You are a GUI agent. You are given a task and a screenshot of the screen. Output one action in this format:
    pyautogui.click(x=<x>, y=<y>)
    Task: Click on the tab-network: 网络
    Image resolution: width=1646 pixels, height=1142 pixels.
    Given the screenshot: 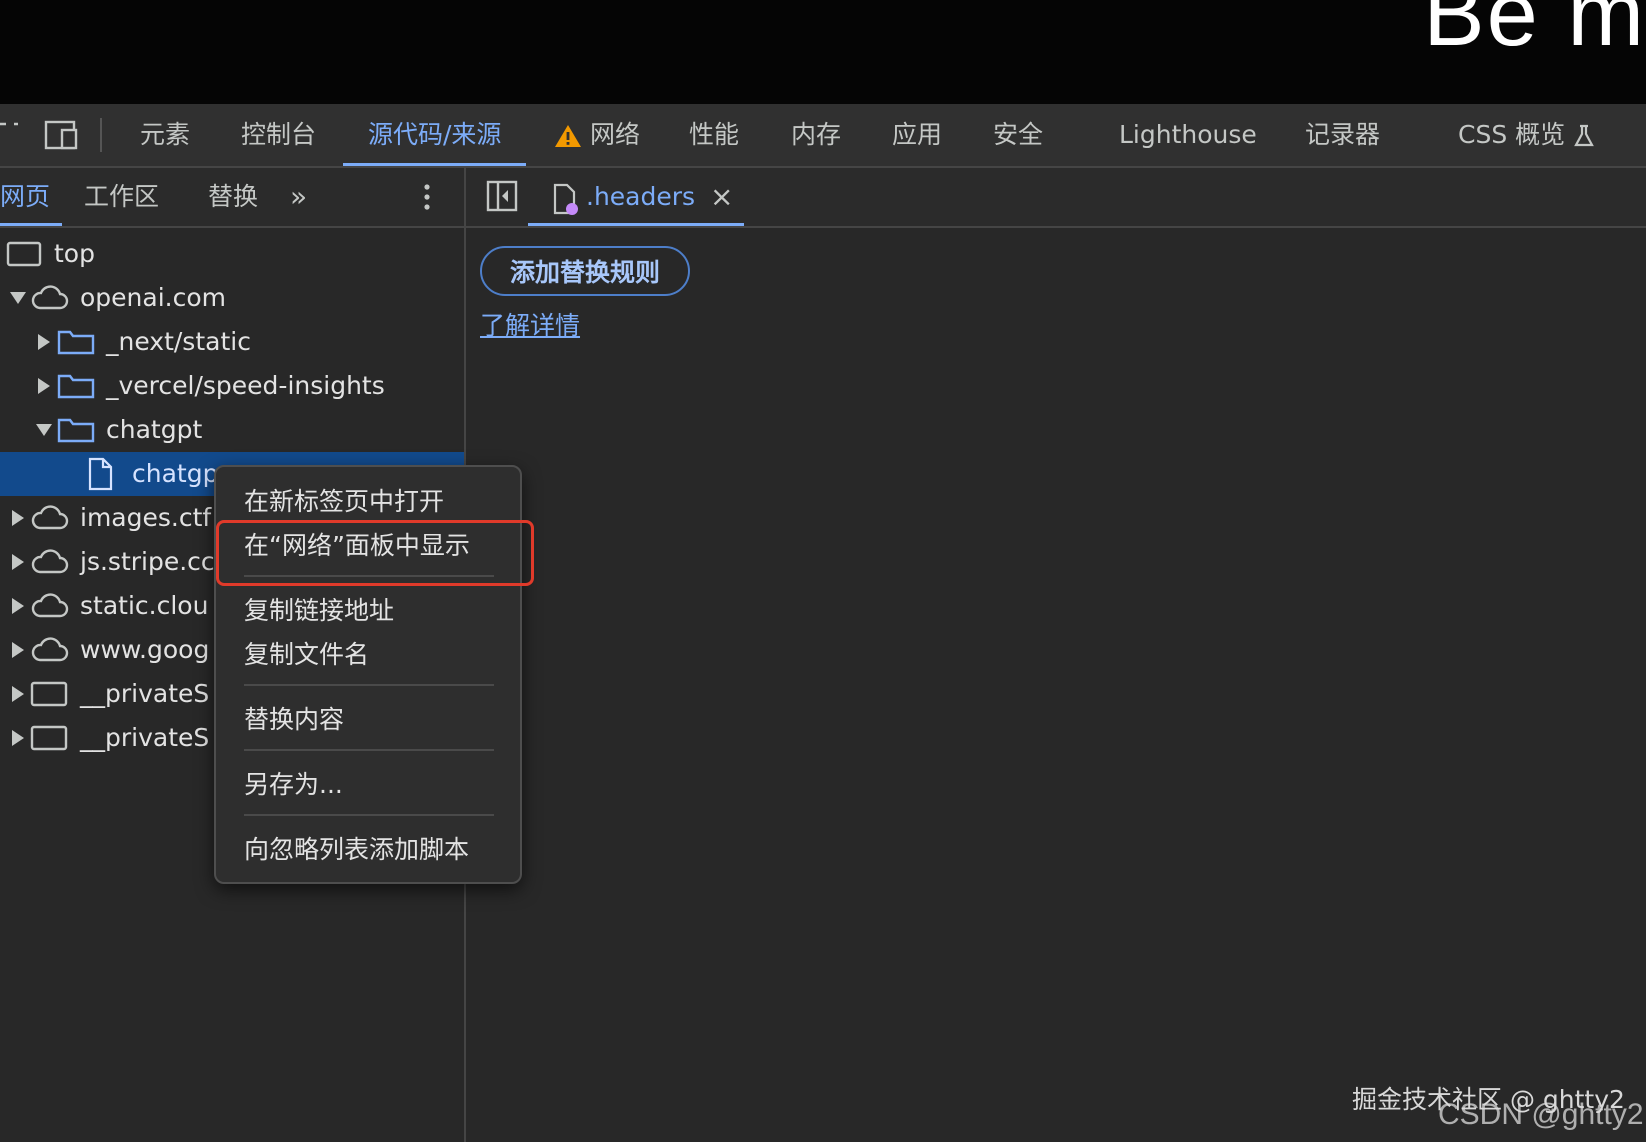 What is the action you would take?
    pyautogui.click(x=597, y=135)
    